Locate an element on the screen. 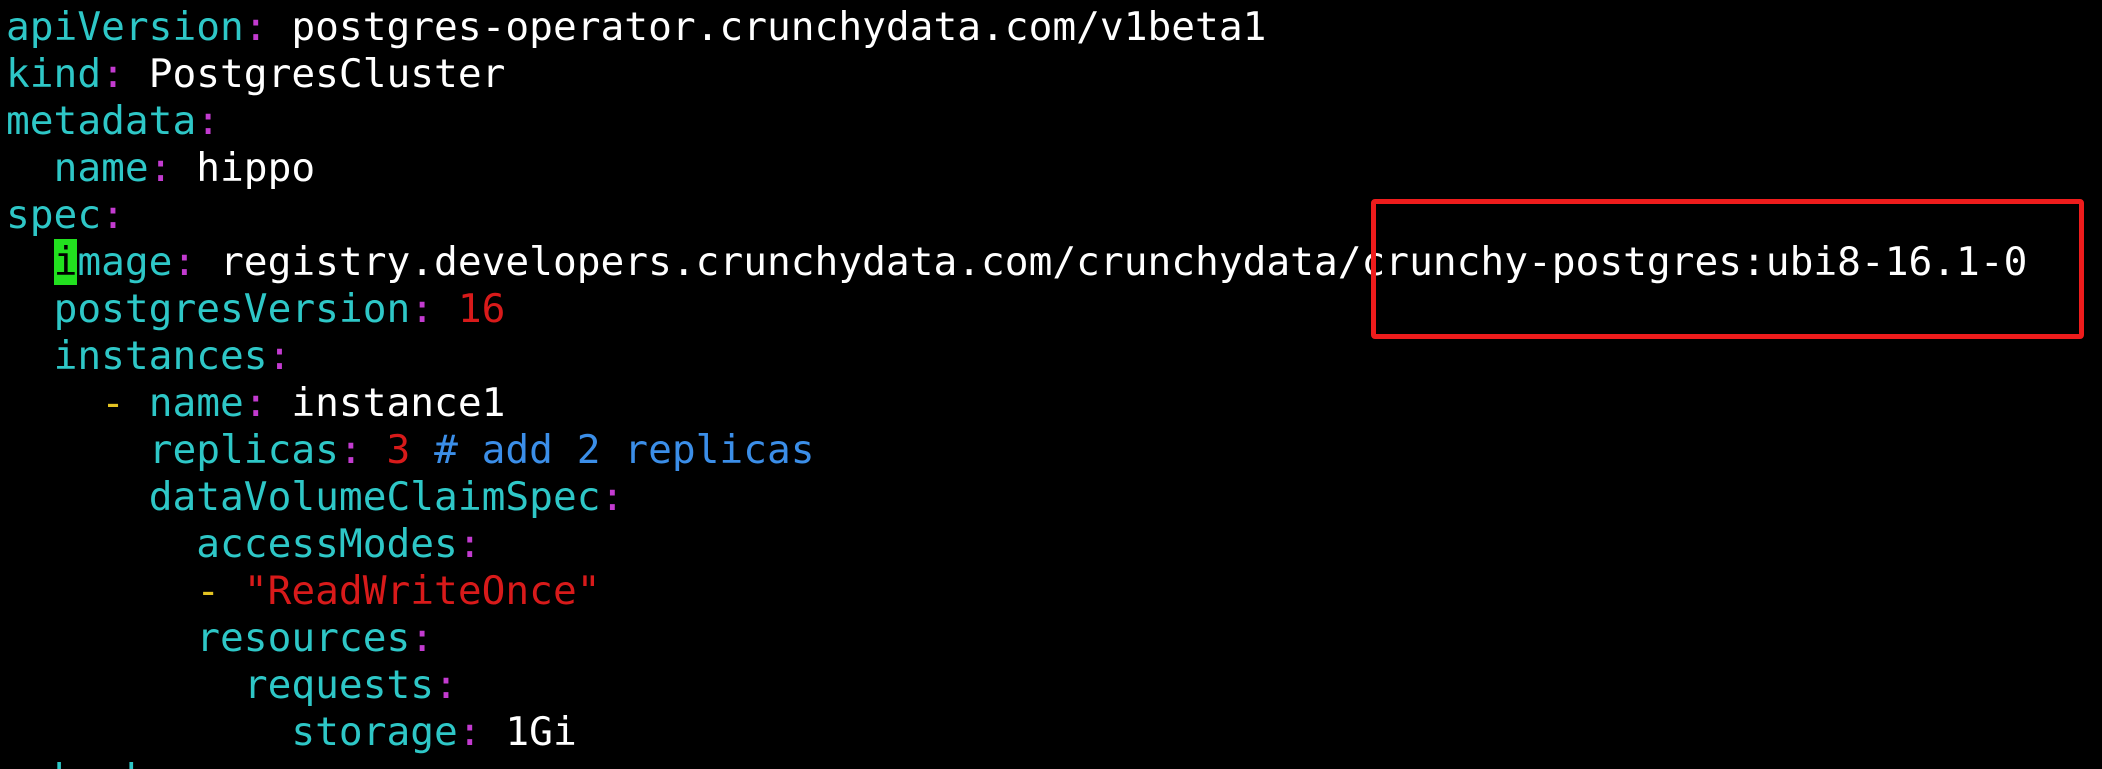 Image resolution: width=2102 pixels, height=769 pixels. yaml-line-instance-name: - name: instance1 is located at coordinates (303, 403).